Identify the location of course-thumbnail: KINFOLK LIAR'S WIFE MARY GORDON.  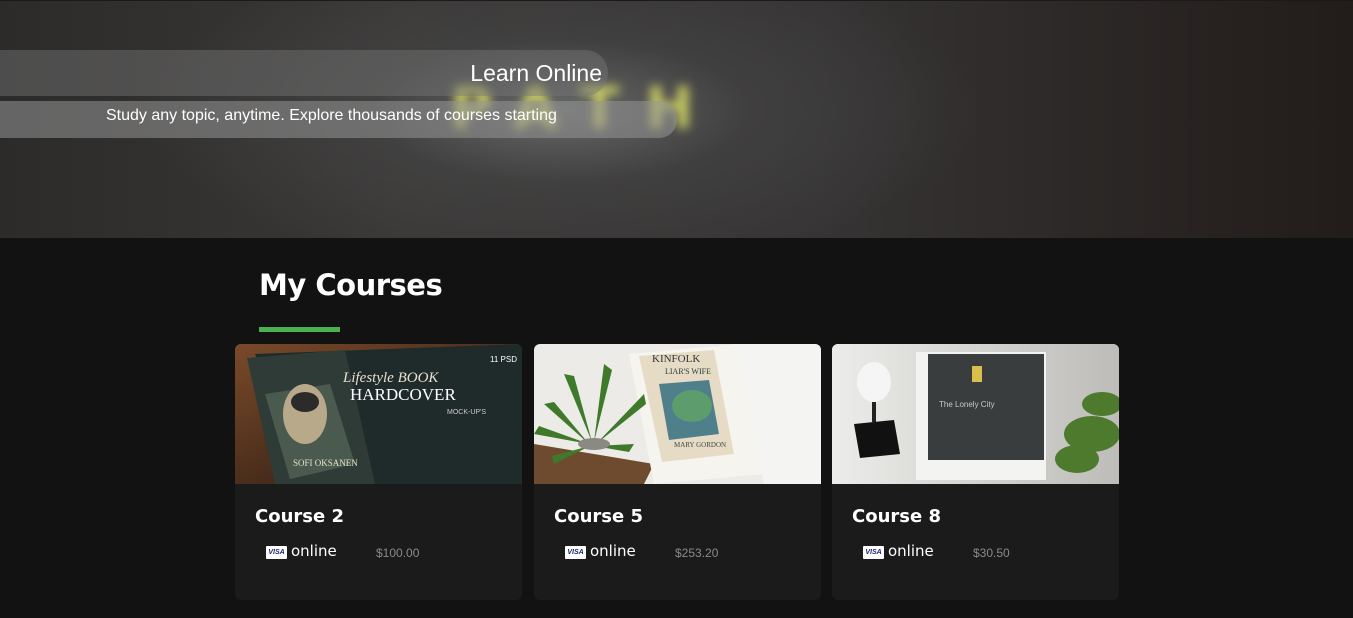
(677, 414).